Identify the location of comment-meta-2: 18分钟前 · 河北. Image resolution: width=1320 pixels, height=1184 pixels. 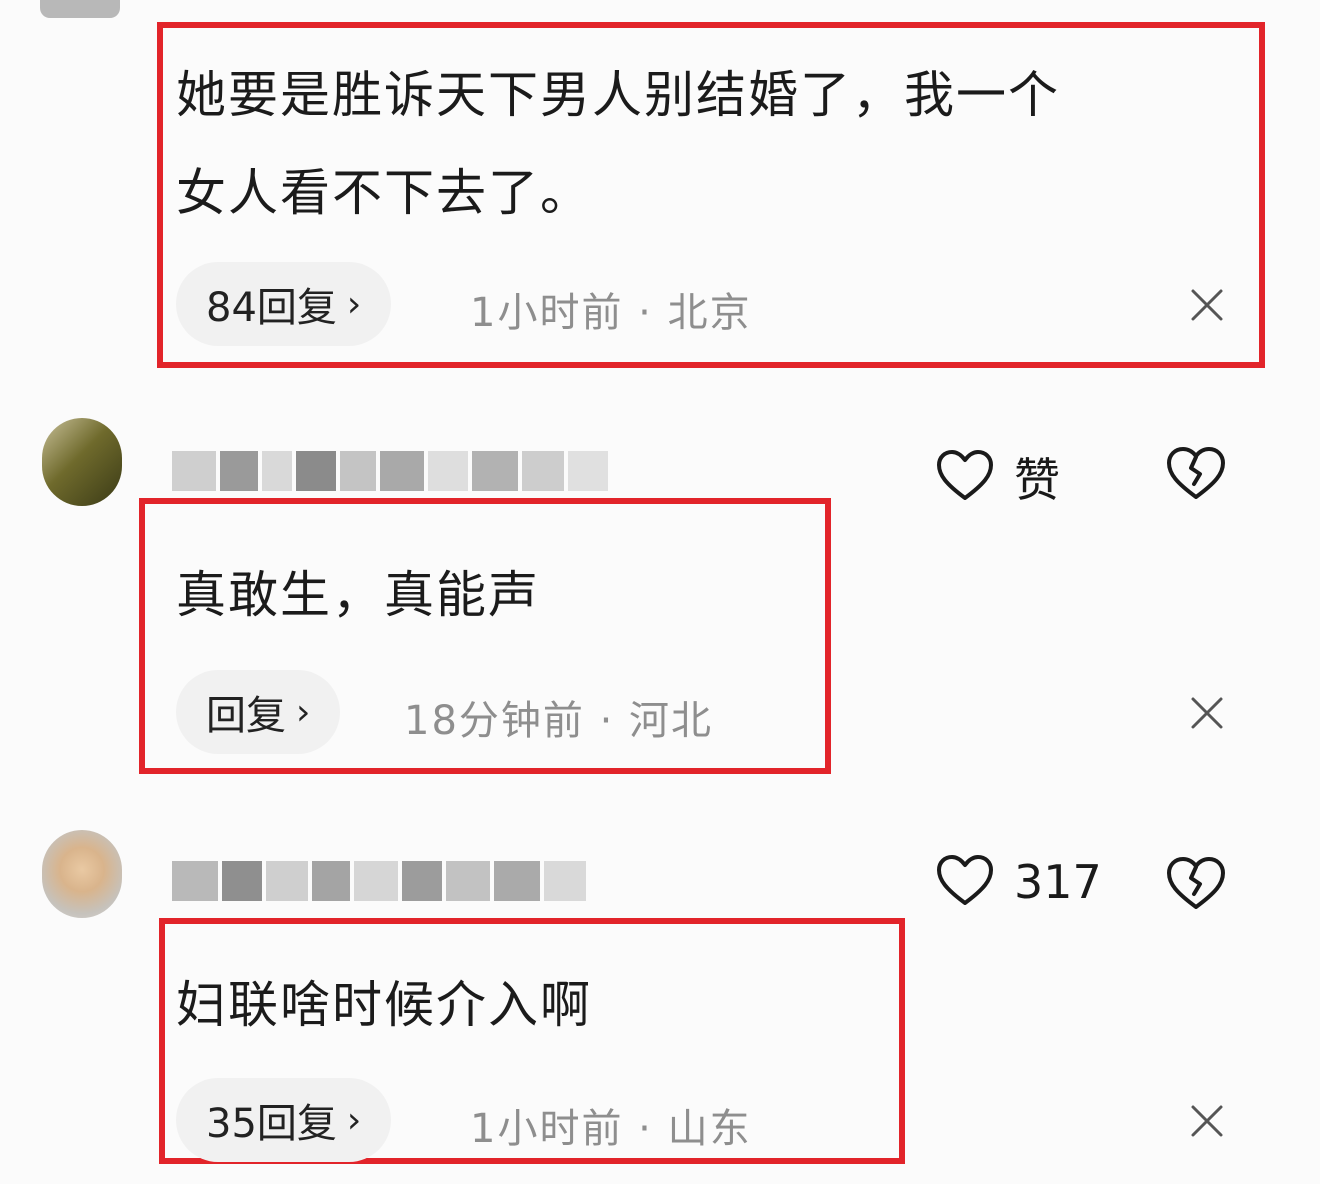
(559, 721).